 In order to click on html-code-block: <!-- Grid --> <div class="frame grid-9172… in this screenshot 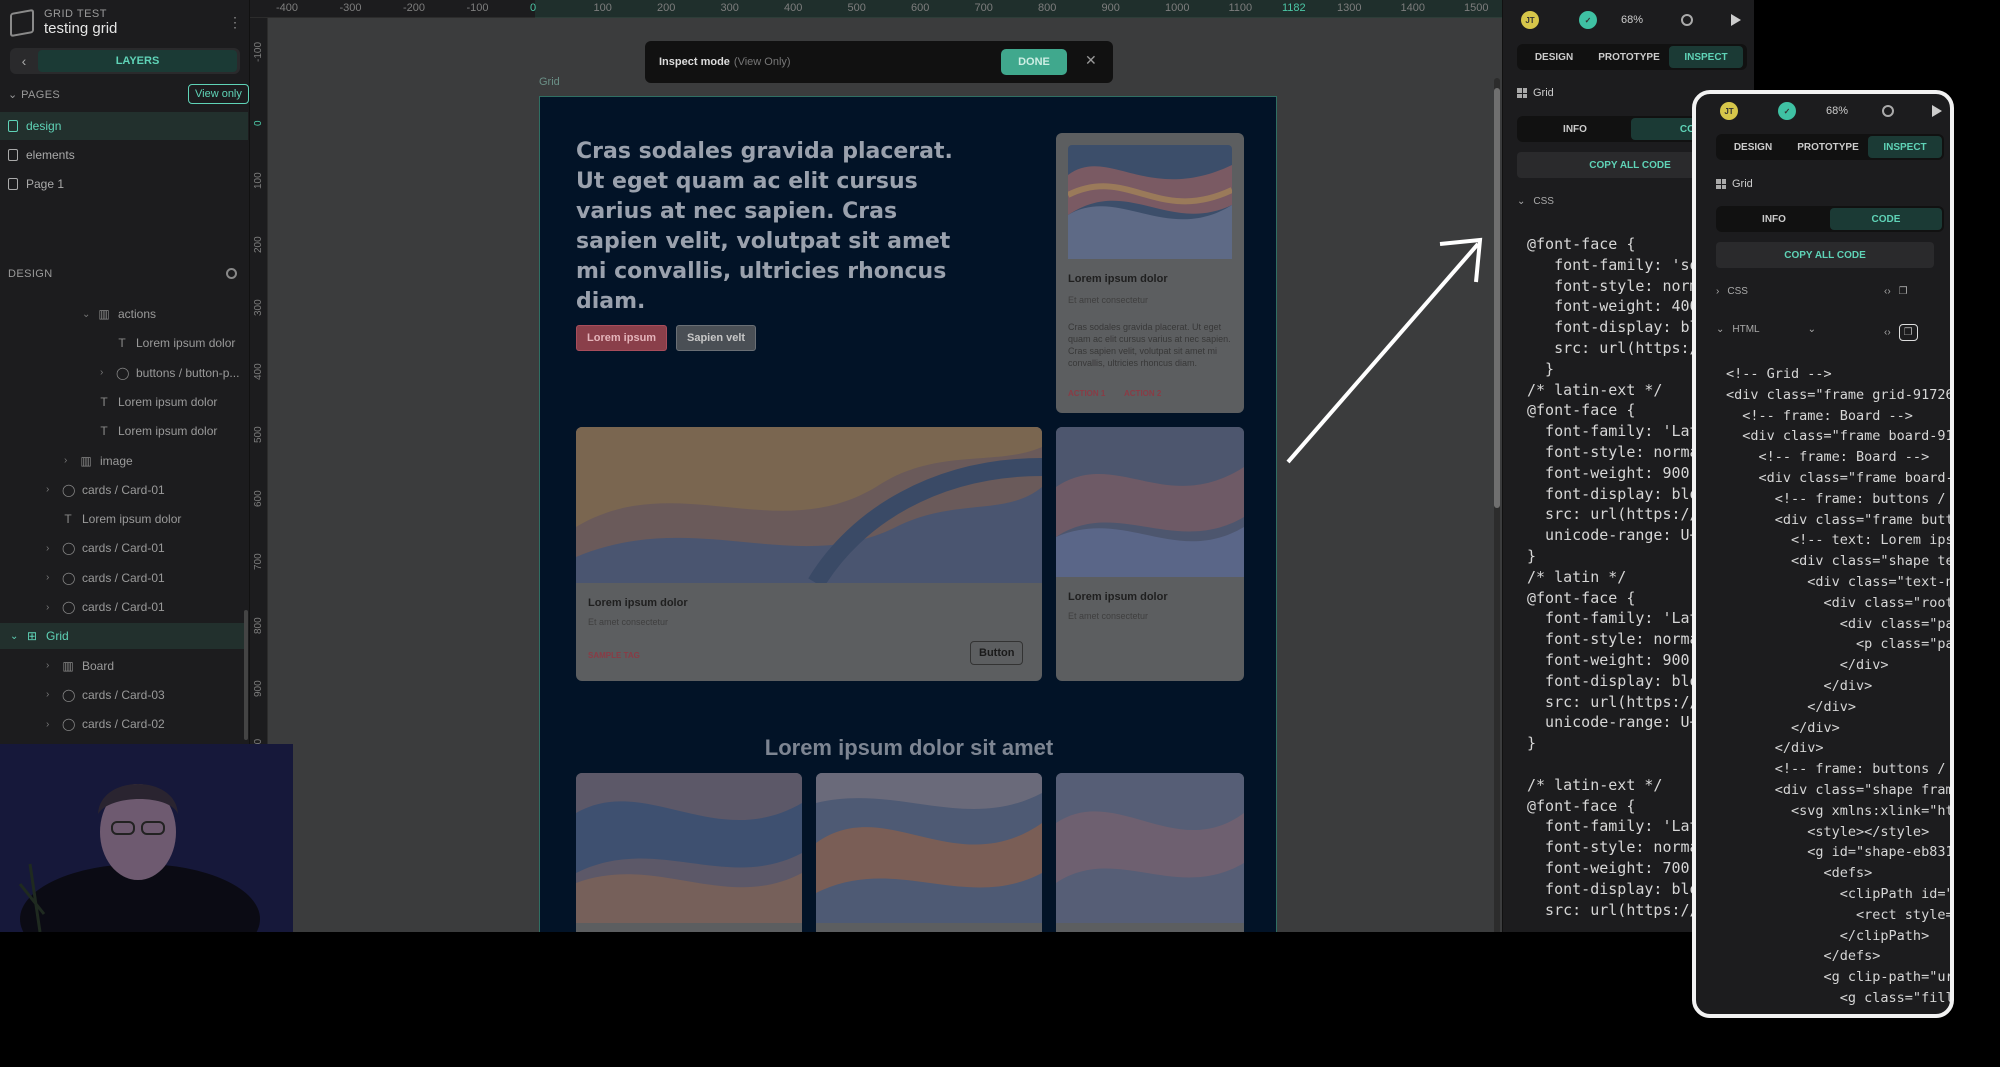, I will do `click(1840, 688)`.